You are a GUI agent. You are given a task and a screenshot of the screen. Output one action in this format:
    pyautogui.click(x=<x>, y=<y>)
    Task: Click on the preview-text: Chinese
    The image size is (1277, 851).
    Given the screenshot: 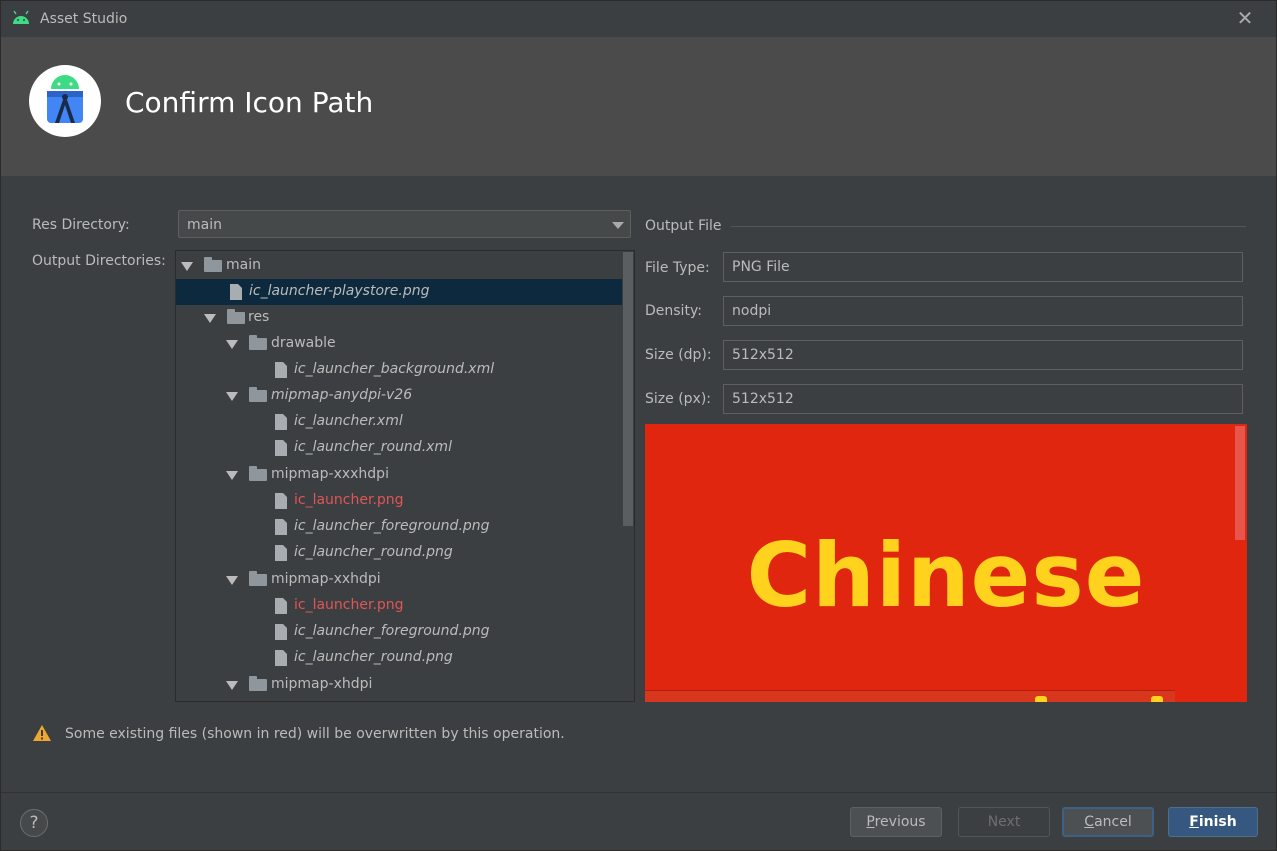 What is the action you would take?
    pyautogui.click(x=946, y=575)
    